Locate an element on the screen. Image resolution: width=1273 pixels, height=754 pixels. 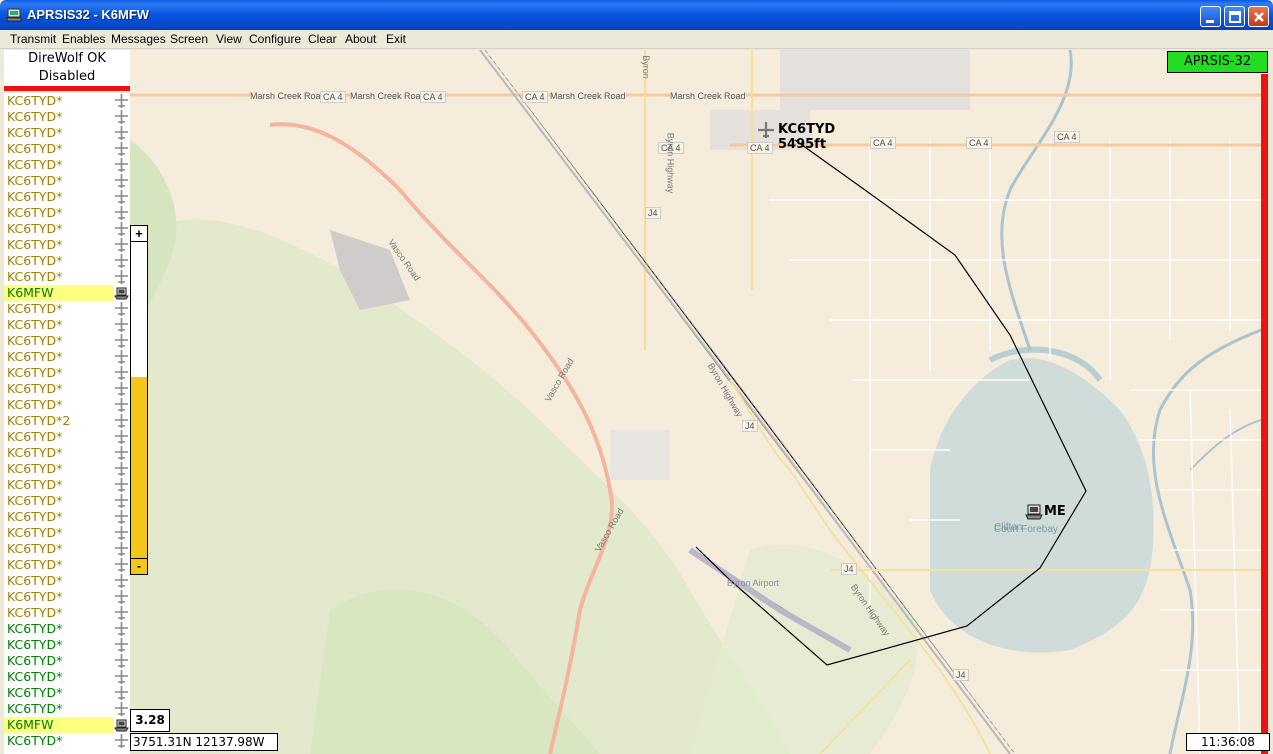
menu-view: View is located at coordinates (229, 39).